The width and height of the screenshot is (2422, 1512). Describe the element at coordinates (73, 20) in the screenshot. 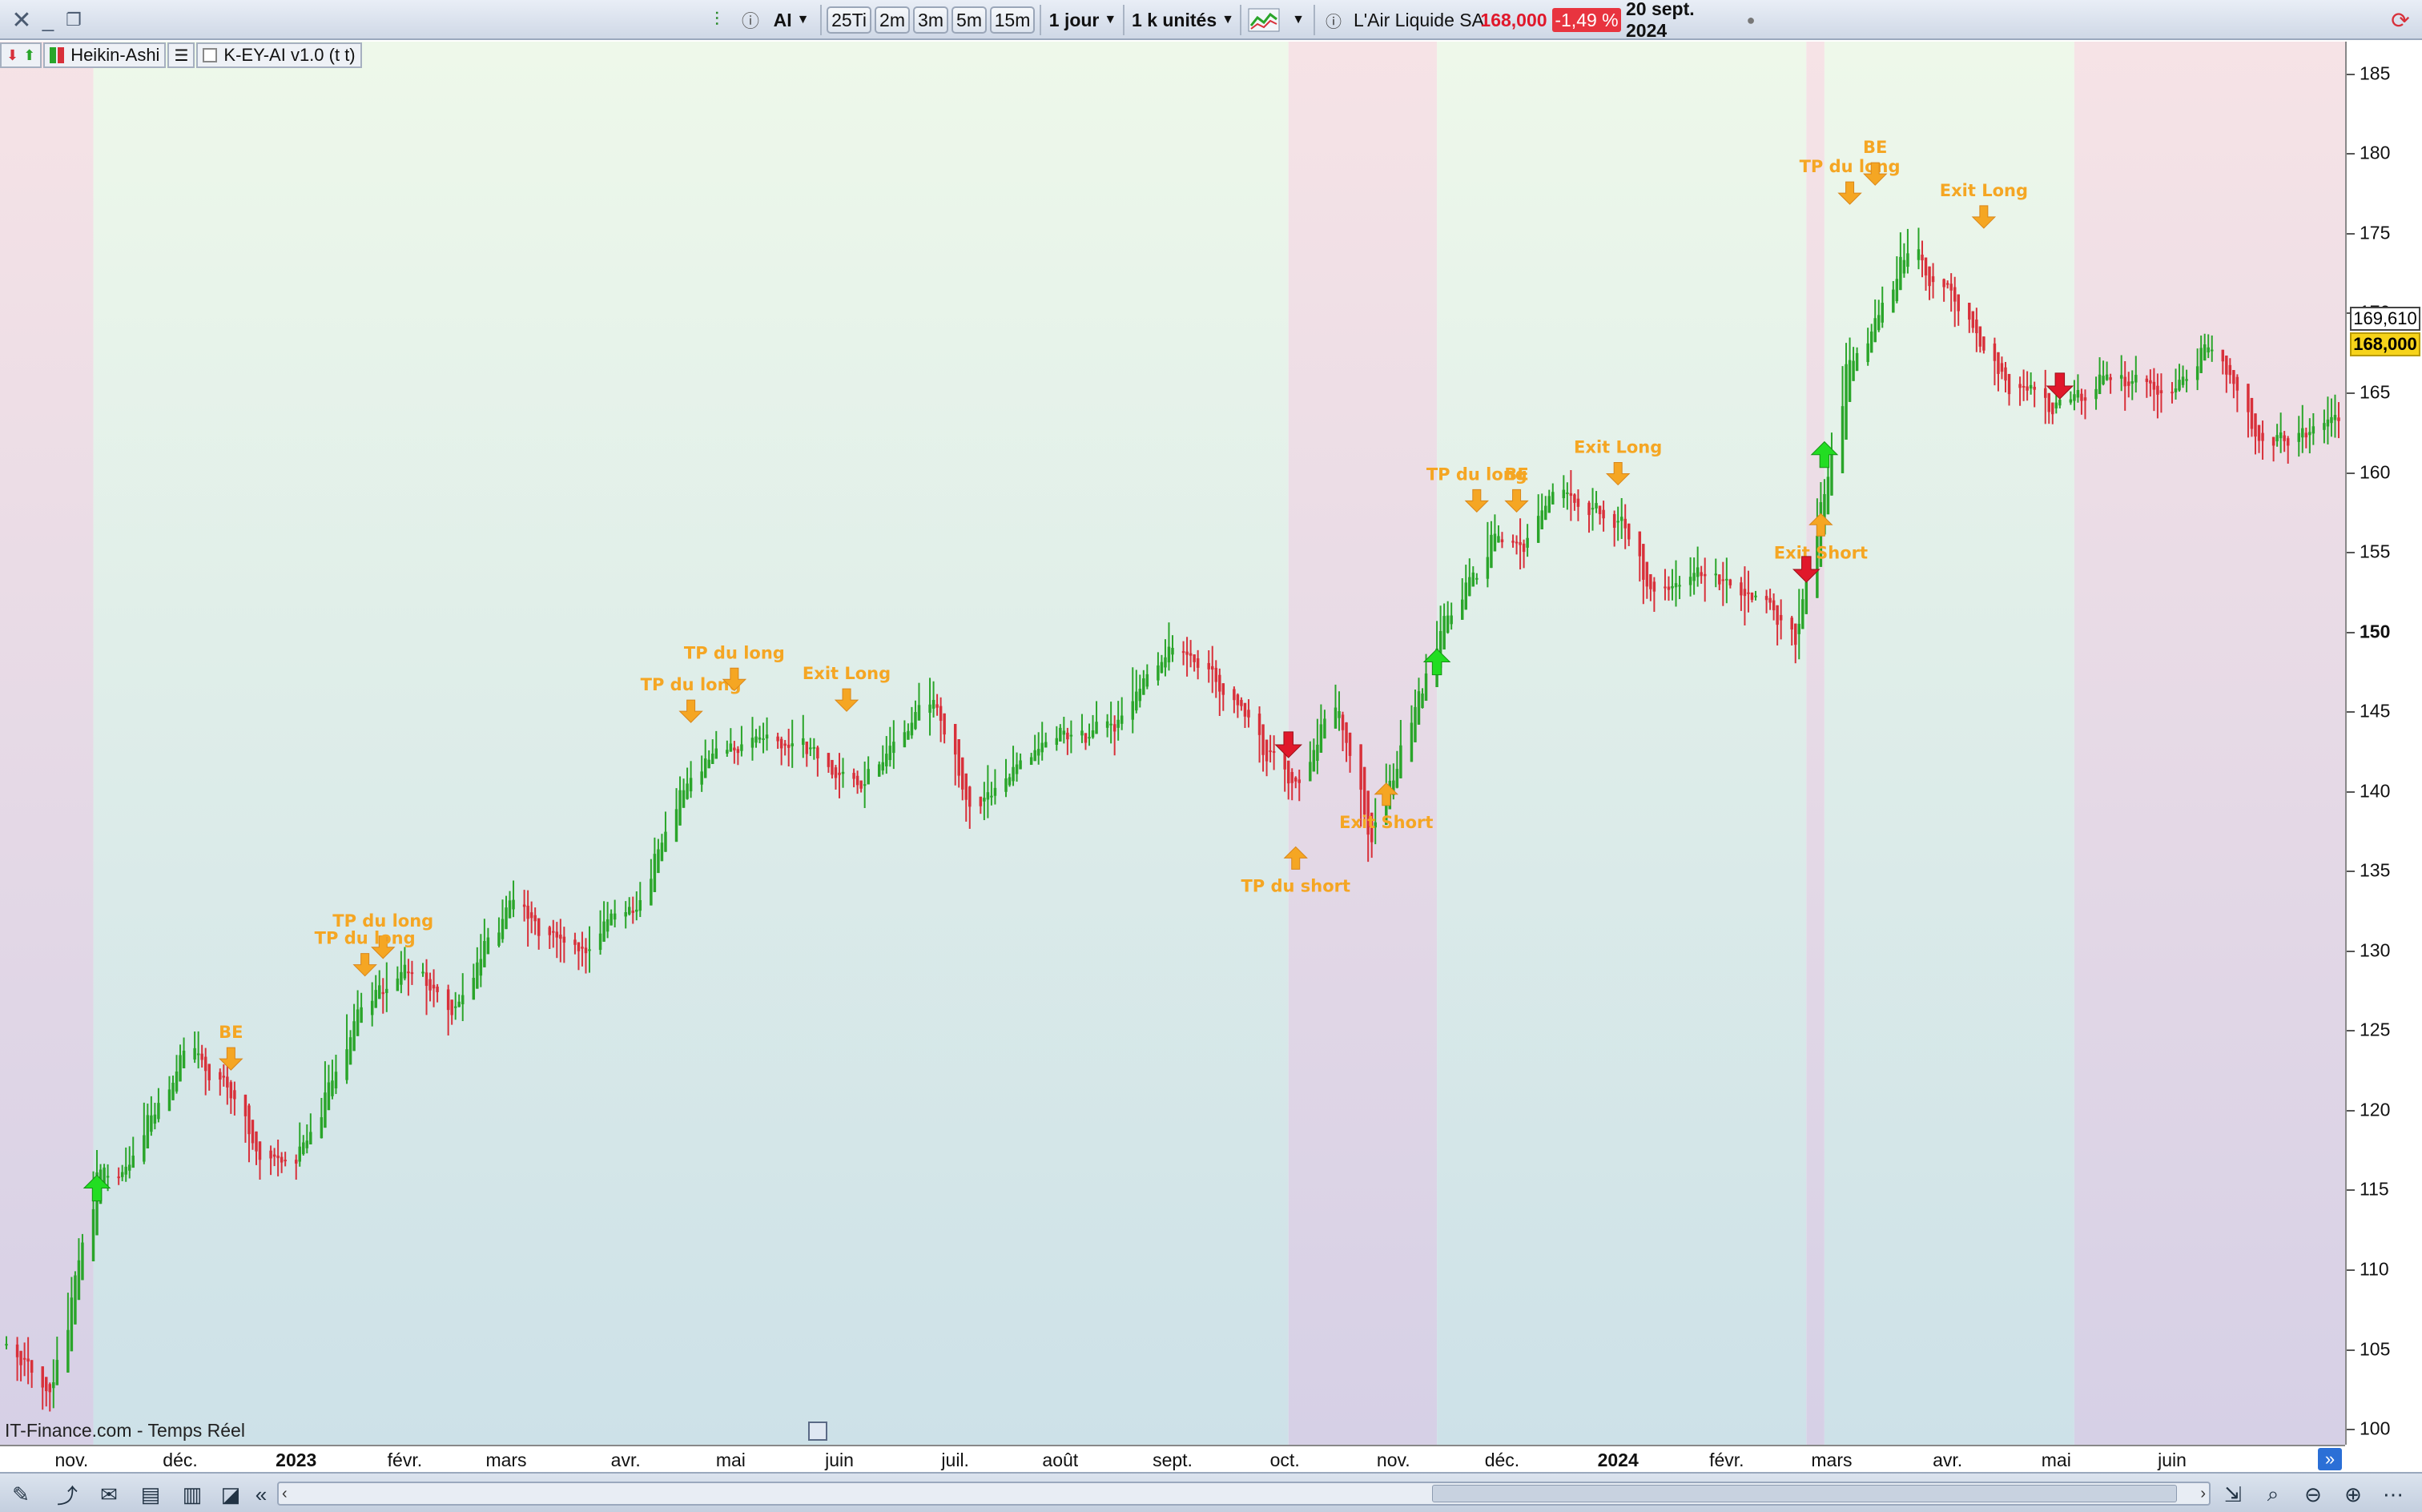

I see `restore-icon: ❐` at that location.